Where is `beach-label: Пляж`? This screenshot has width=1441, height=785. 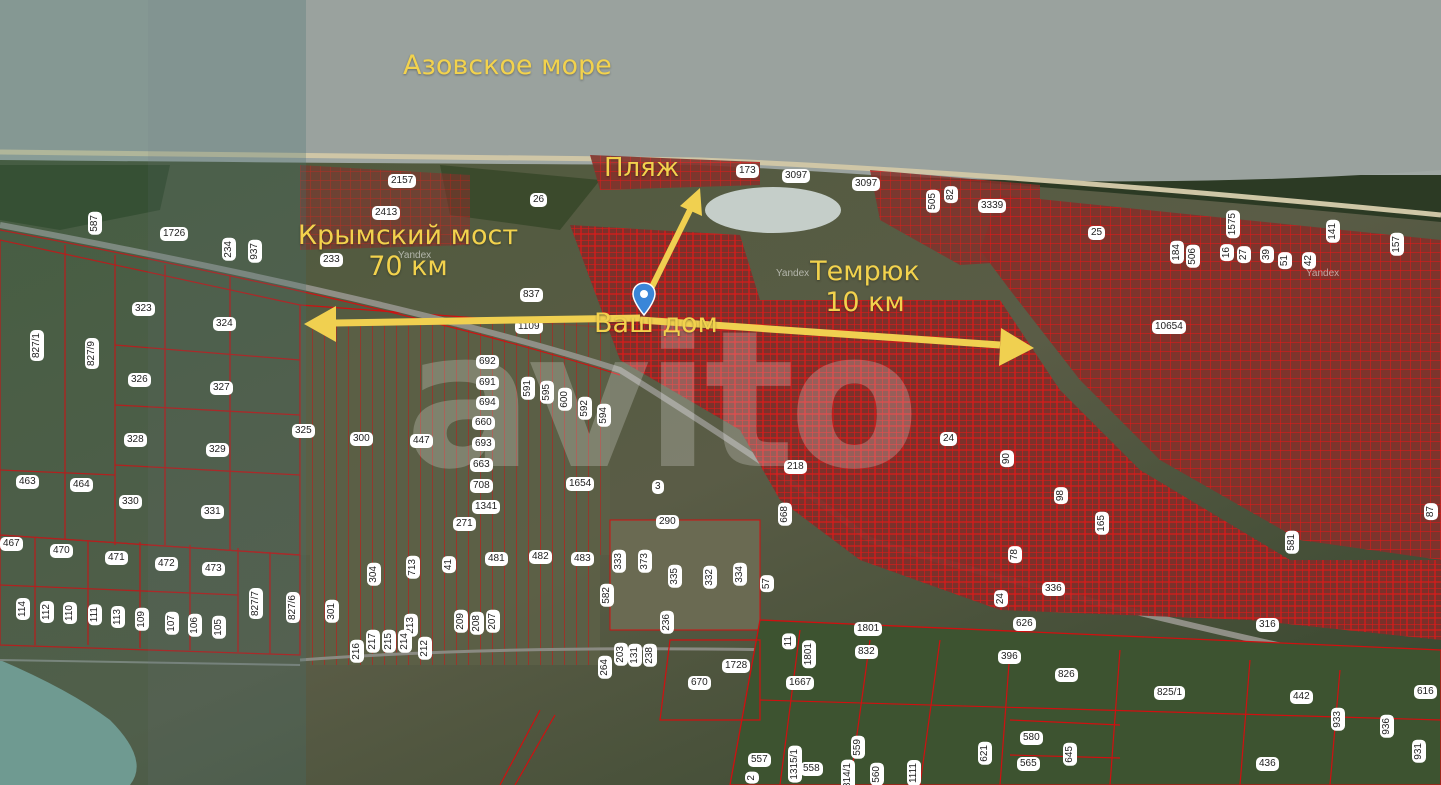 beach-label: Пляж is located at coordinates (642, 168).